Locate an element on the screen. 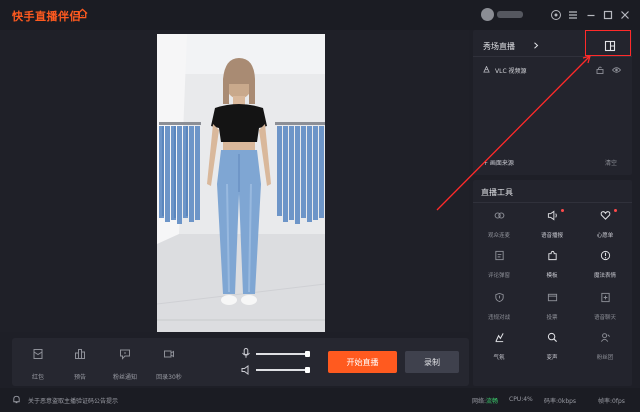 This screenshot has height=412, width=640. highlight-box is located at coordinates (608, 43).